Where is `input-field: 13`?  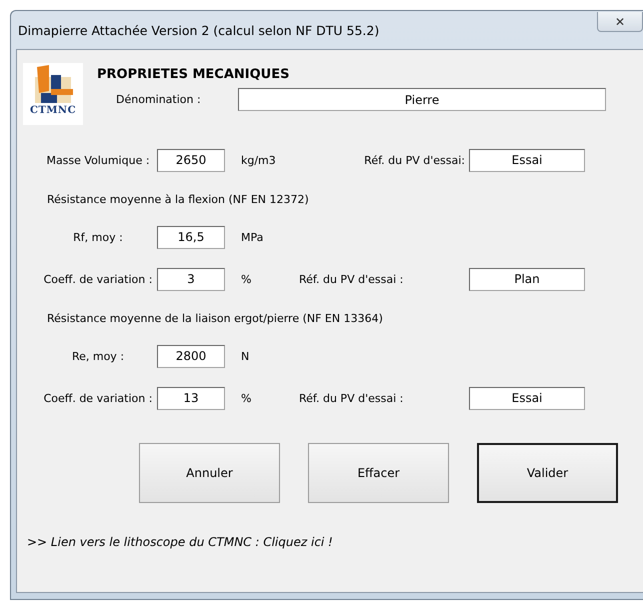 input-field: 13 is located at coordinates (191, 398).